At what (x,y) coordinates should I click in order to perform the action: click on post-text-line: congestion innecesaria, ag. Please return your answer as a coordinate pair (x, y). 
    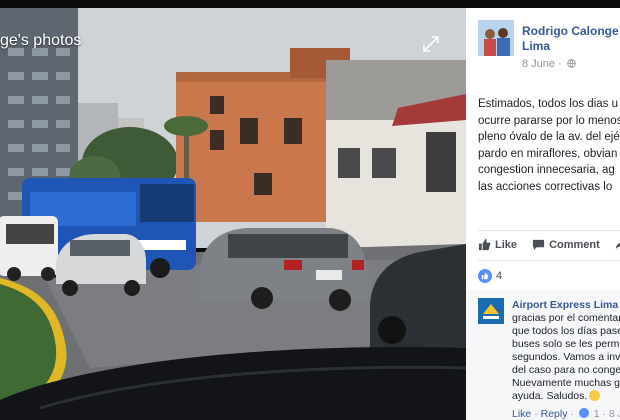
    Looking at the image, I should click on (546, 170).